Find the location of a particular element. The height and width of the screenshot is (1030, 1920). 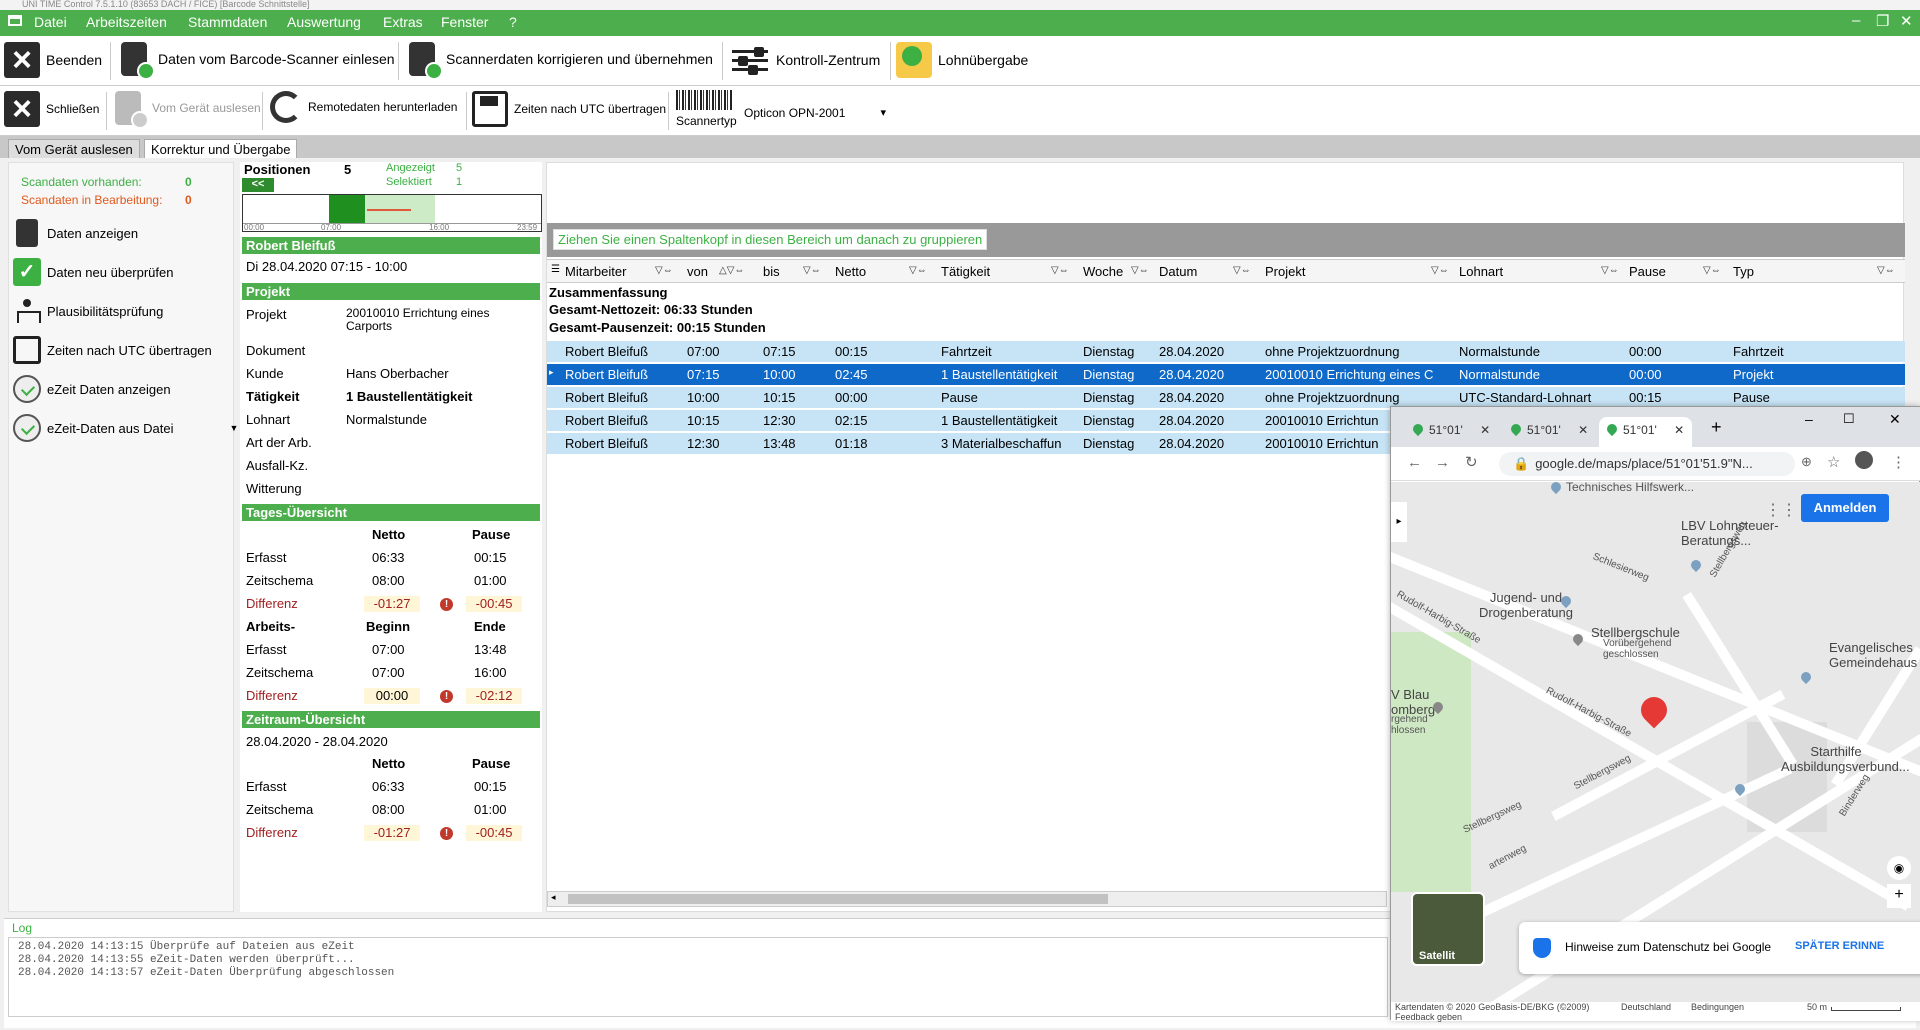

location-pin-icon is located at coordinates (1654, 710).